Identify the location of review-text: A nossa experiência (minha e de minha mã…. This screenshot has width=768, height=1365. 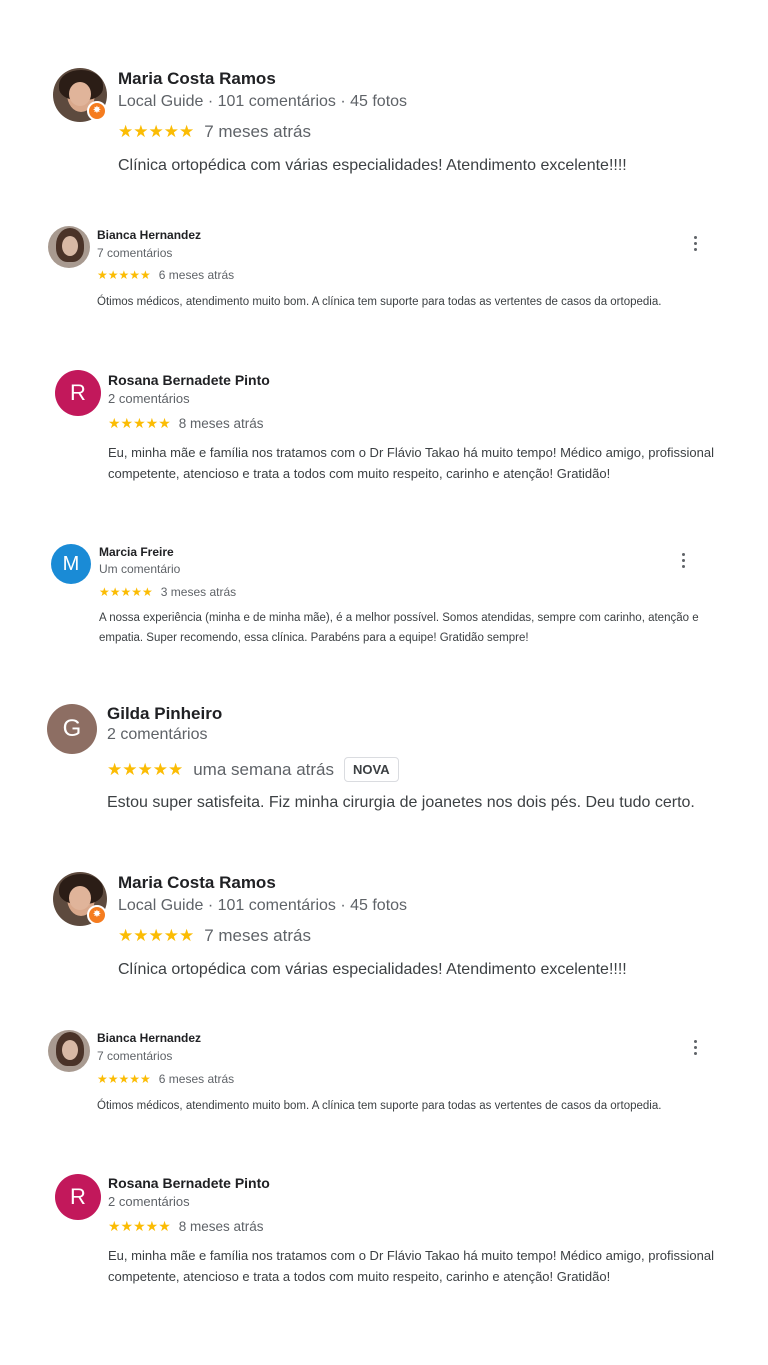
(399, 628).